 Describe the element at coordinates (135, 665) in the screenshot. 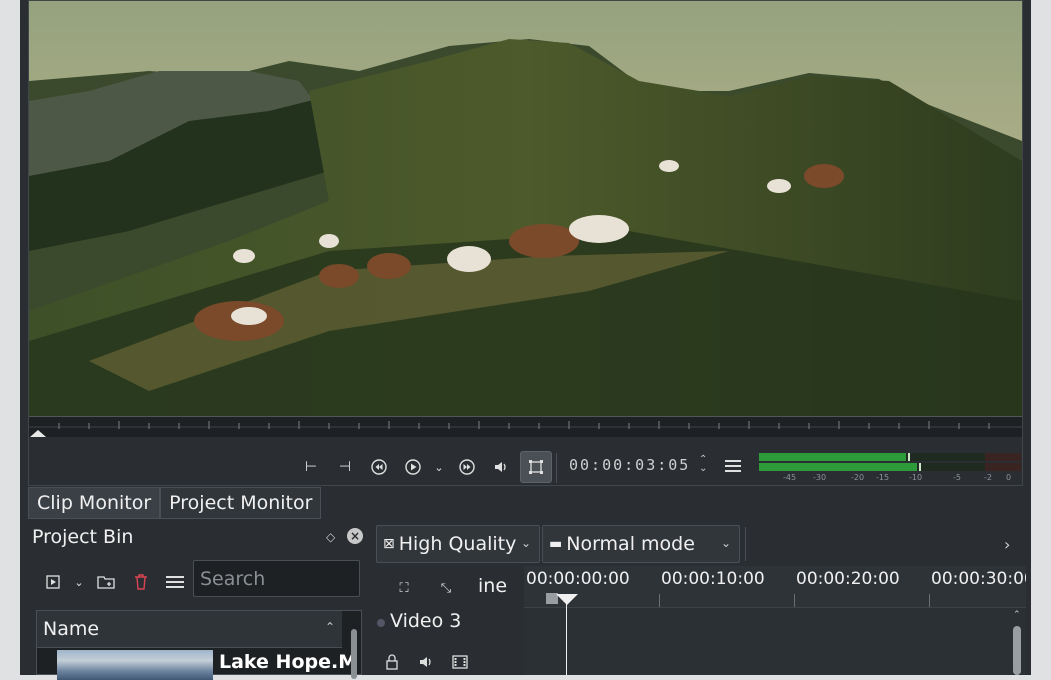

I see `clip-thumbnail` at that location.